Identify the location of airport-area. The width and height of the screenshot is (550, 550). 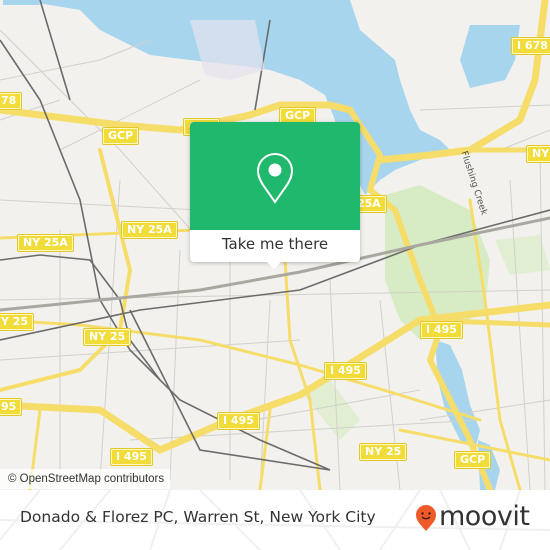
(227, 50).